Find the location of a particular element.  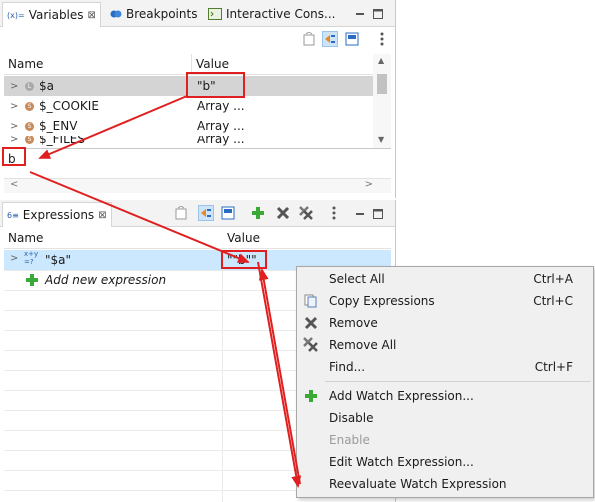

local-variable-icon: L is located at coordinates (29, 86).